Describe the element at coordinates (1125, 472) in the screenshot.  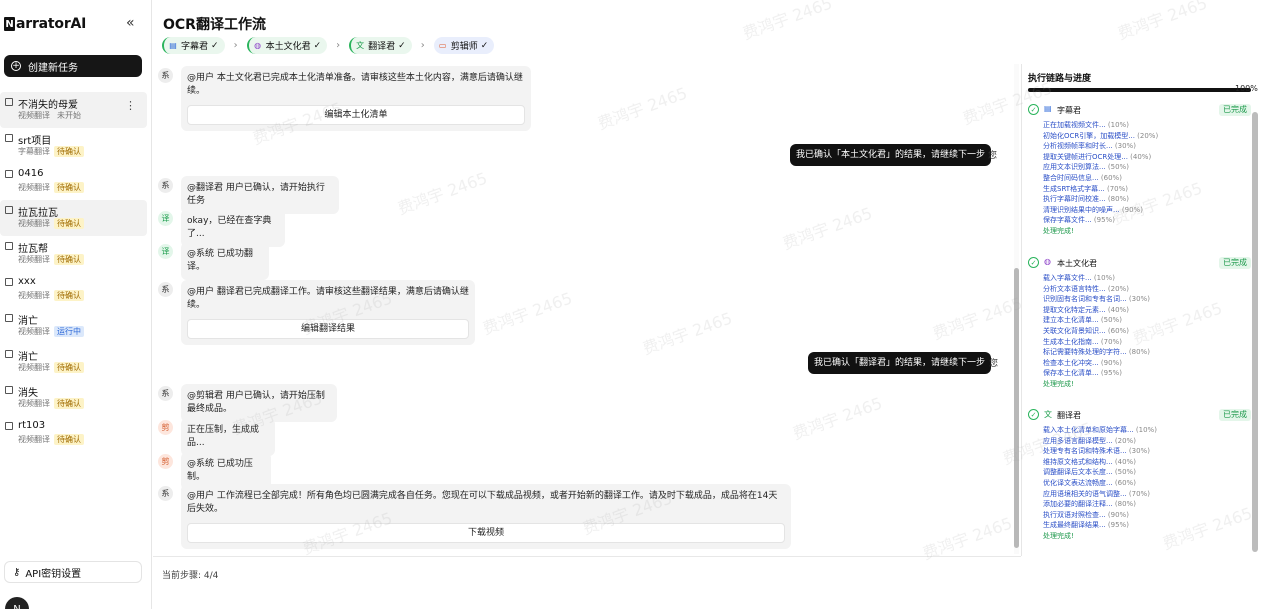
I see `log-percent: (50%)` at that location.